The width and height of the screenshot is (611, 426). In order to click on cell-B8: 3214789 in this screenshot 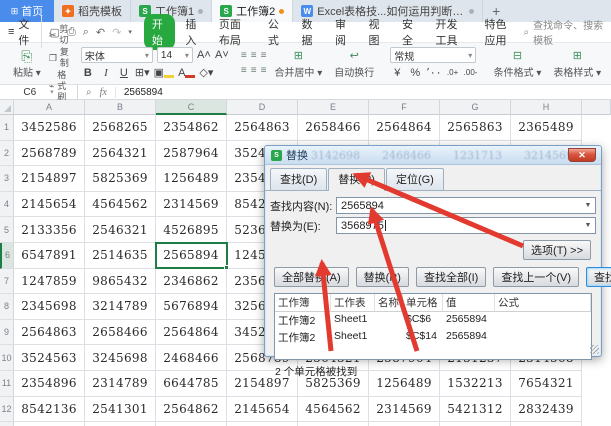, I will do `click(120, 307)`.